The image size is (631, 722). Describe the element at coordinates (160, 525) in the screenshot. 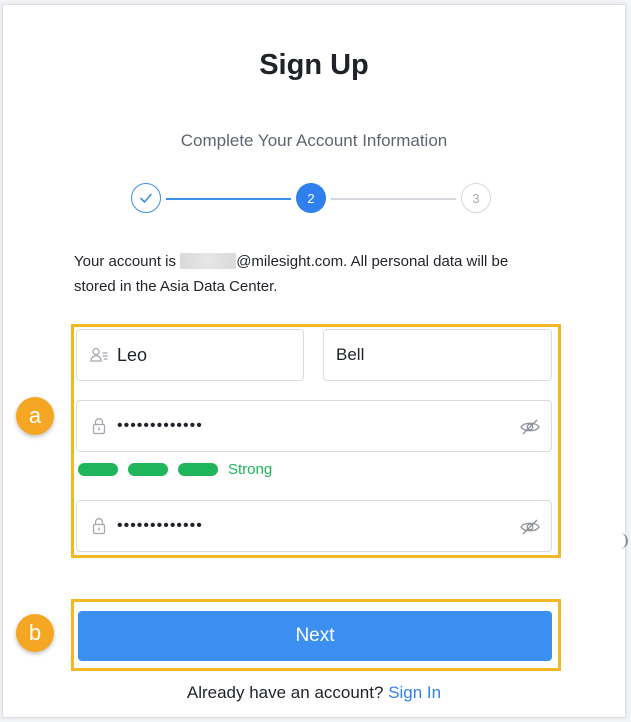

I see `confirm-password-value: •••••••••••••` at that location.